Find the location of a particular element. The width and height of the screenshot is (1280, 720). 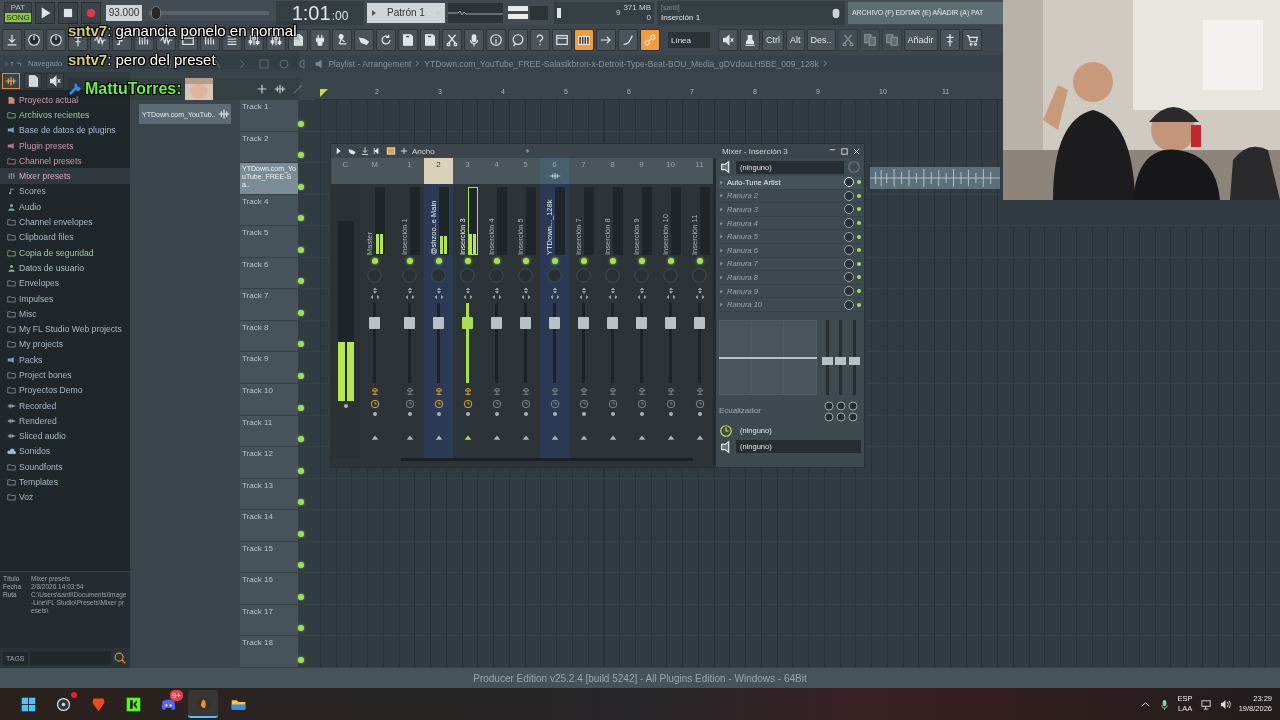

pattern-name: Patrón 1 is located at coordinates (406, 12).